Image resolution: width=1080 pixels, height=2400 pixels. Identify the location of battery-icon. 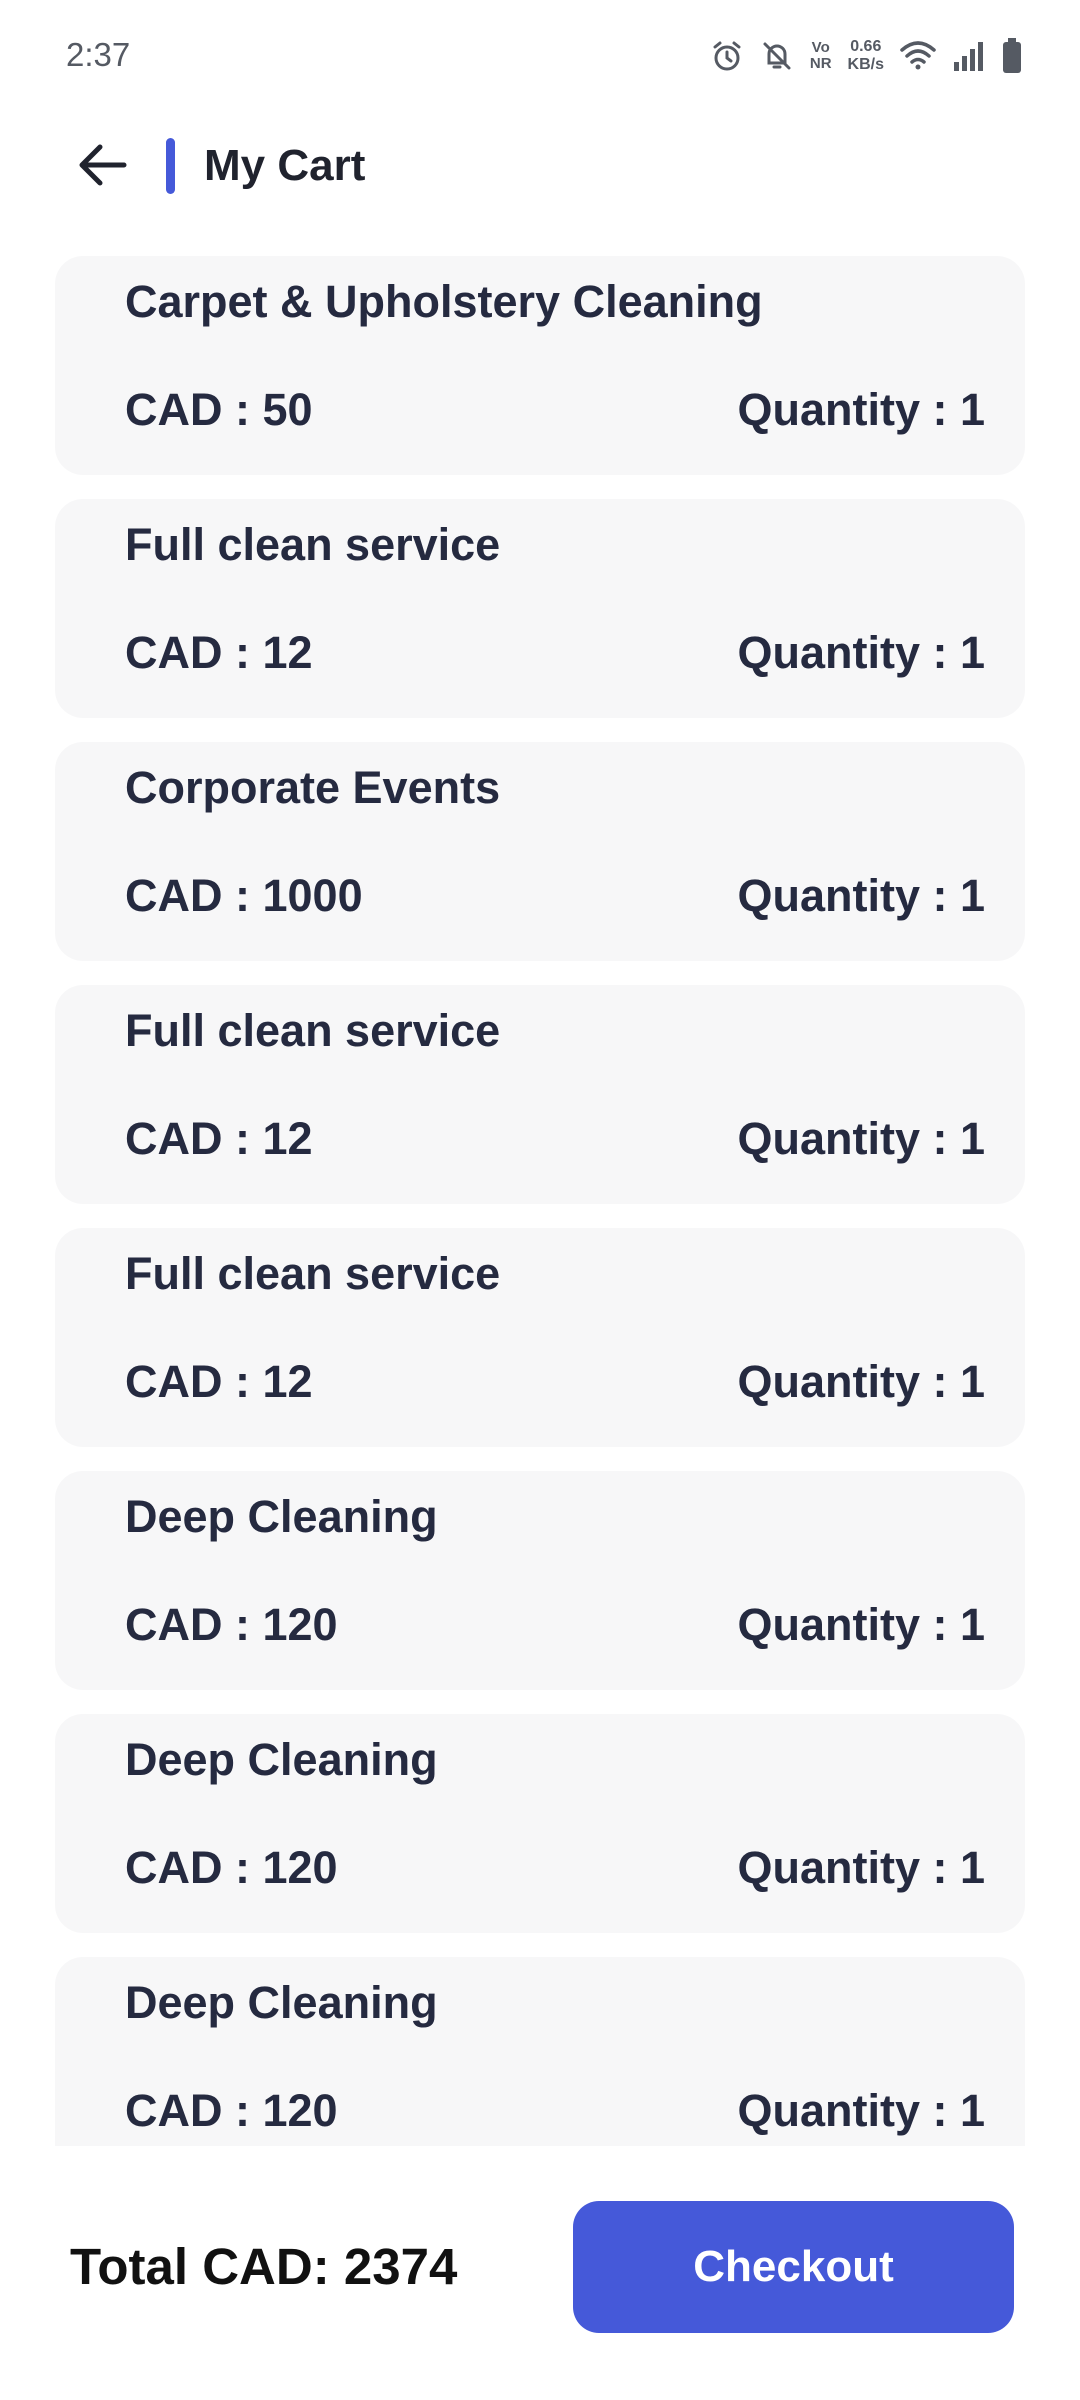
(1012, 56).